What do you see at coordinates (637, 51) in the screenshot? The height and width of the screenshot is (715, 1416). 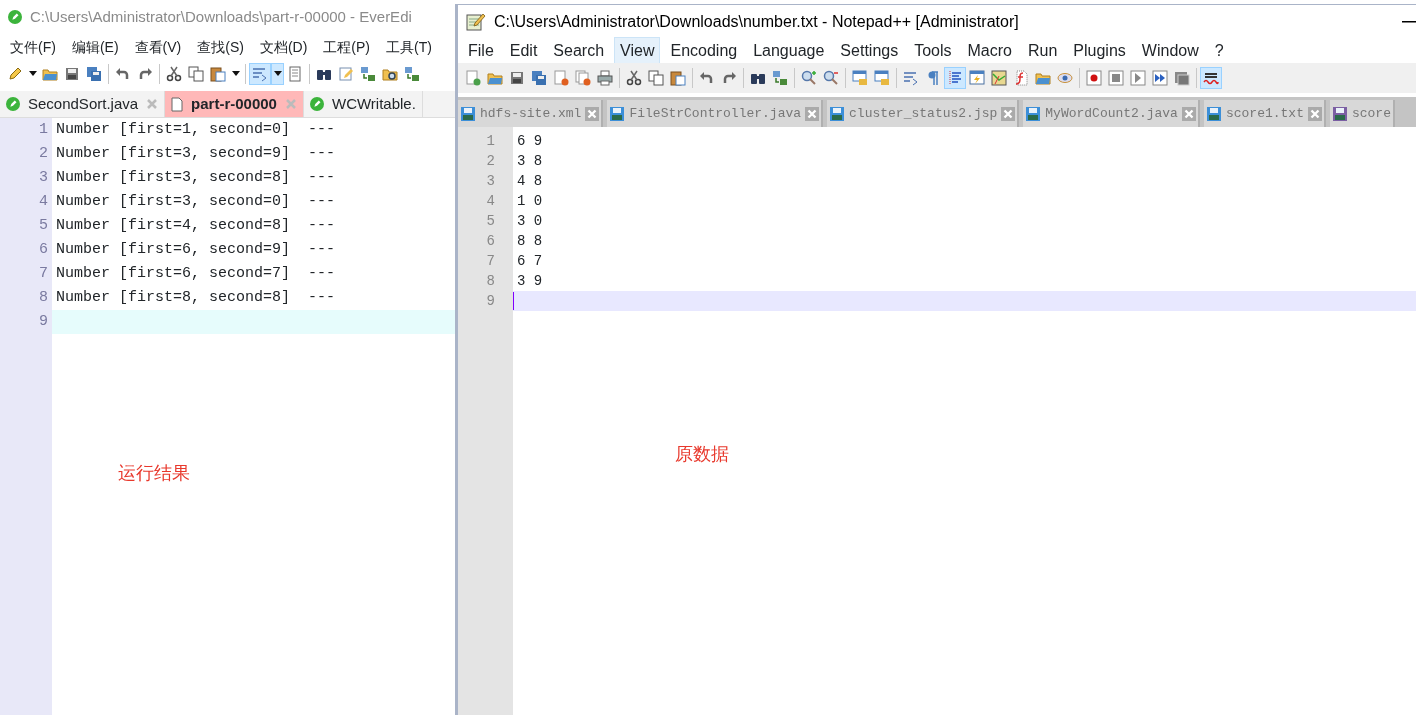 I see `menu-item: View` at bounding box center [637, 51].